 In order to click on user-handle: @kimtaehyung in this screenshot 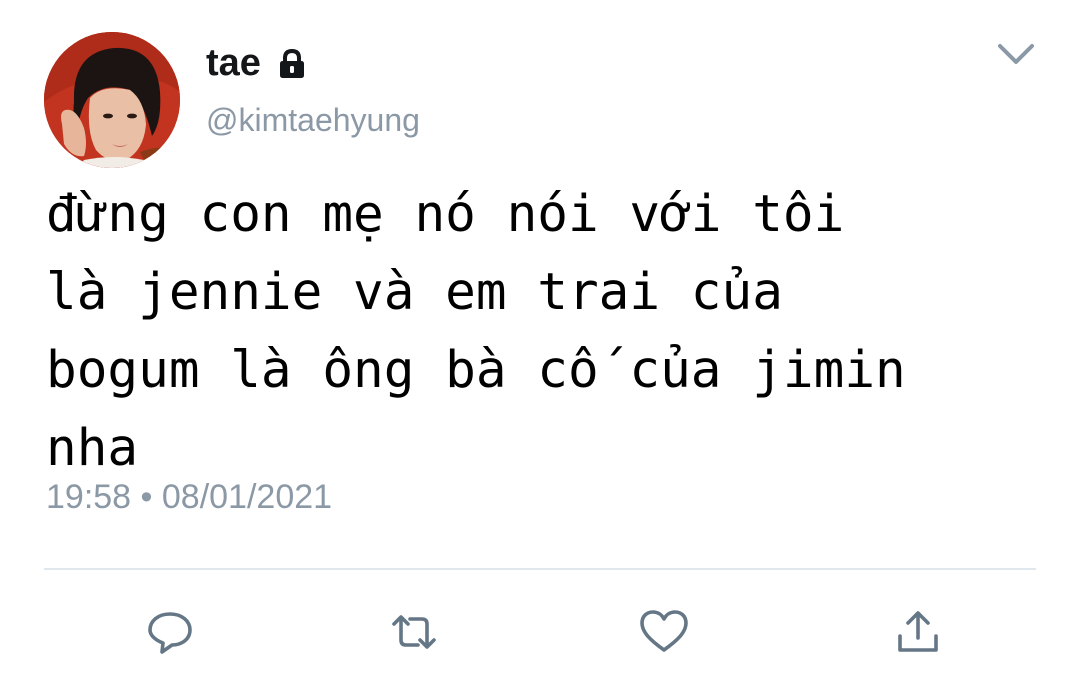, I will do `click(313, 120)`.